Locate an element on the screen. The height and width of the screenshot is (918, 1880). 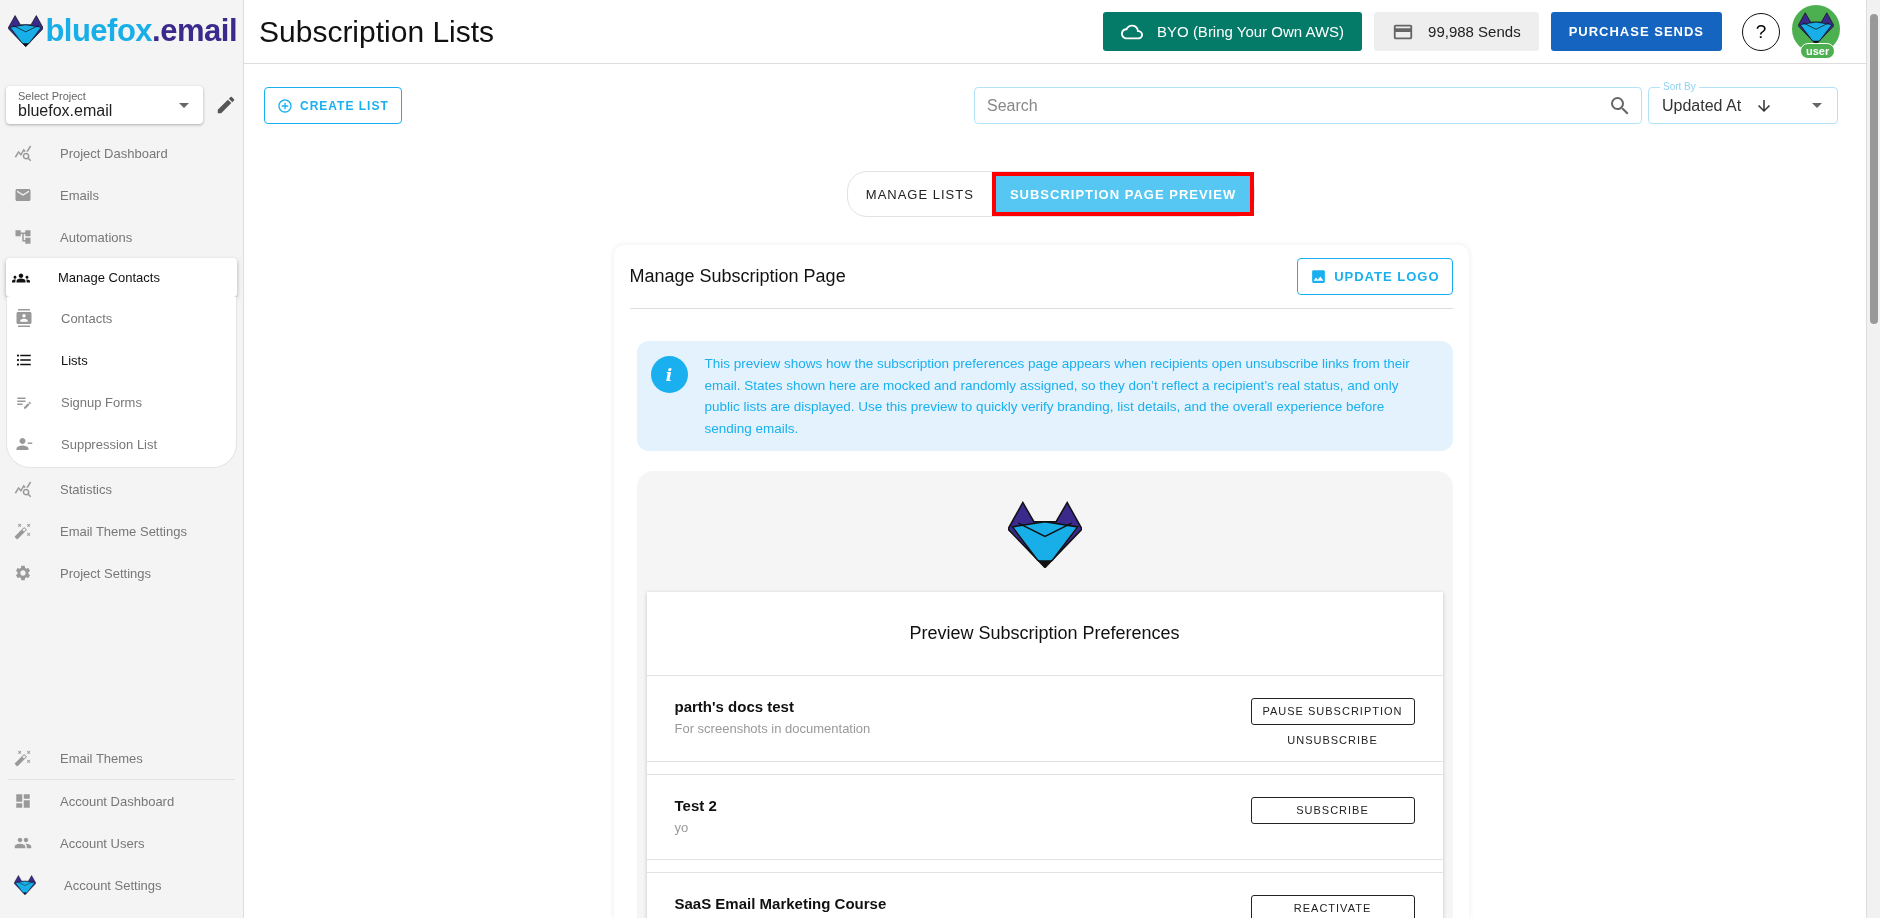
logo-text: bluefox.email is located at coordinates (141, 31).